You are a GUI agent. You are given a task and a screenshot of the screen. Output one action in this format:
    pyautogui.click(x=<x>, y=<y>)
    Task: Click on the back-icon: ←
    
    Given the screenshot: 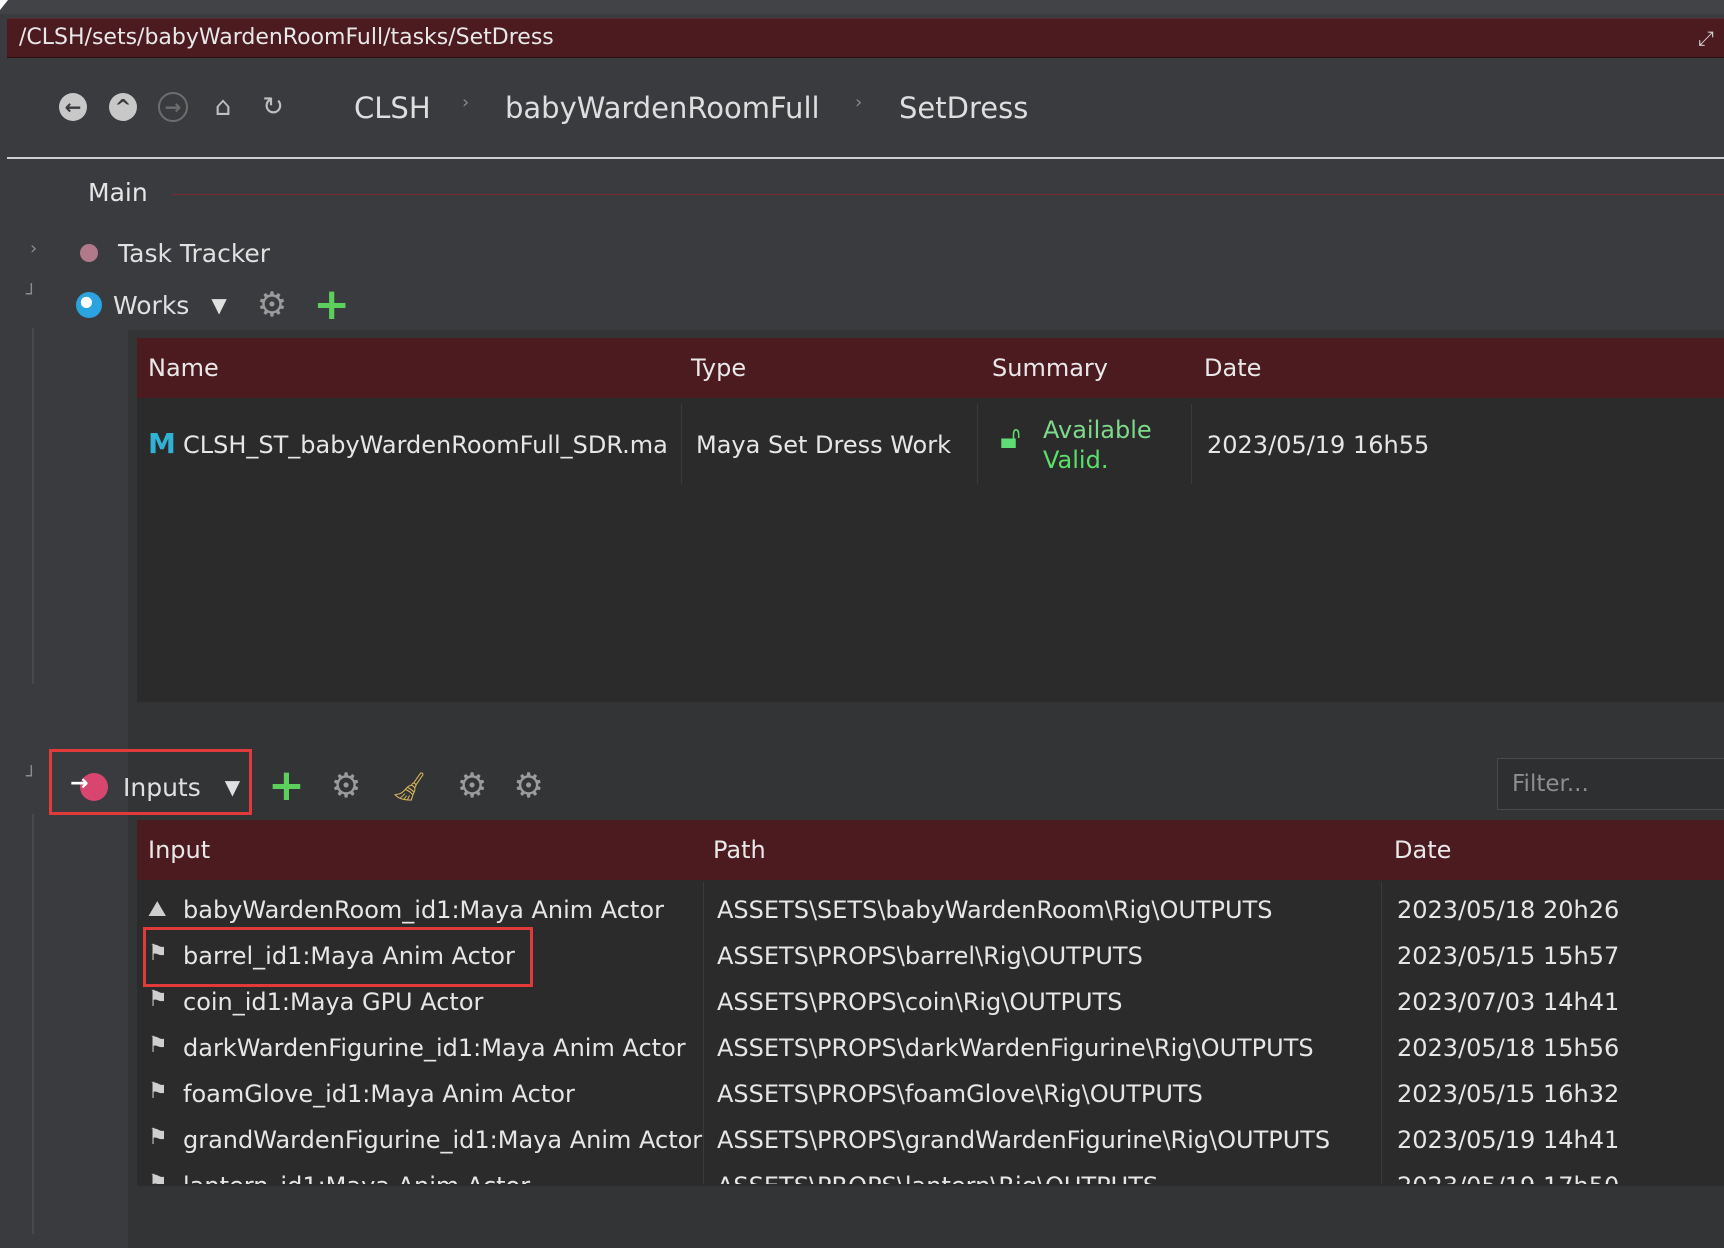 What is the action you would take?
    pyautogui.click(x=73, y=107)
    